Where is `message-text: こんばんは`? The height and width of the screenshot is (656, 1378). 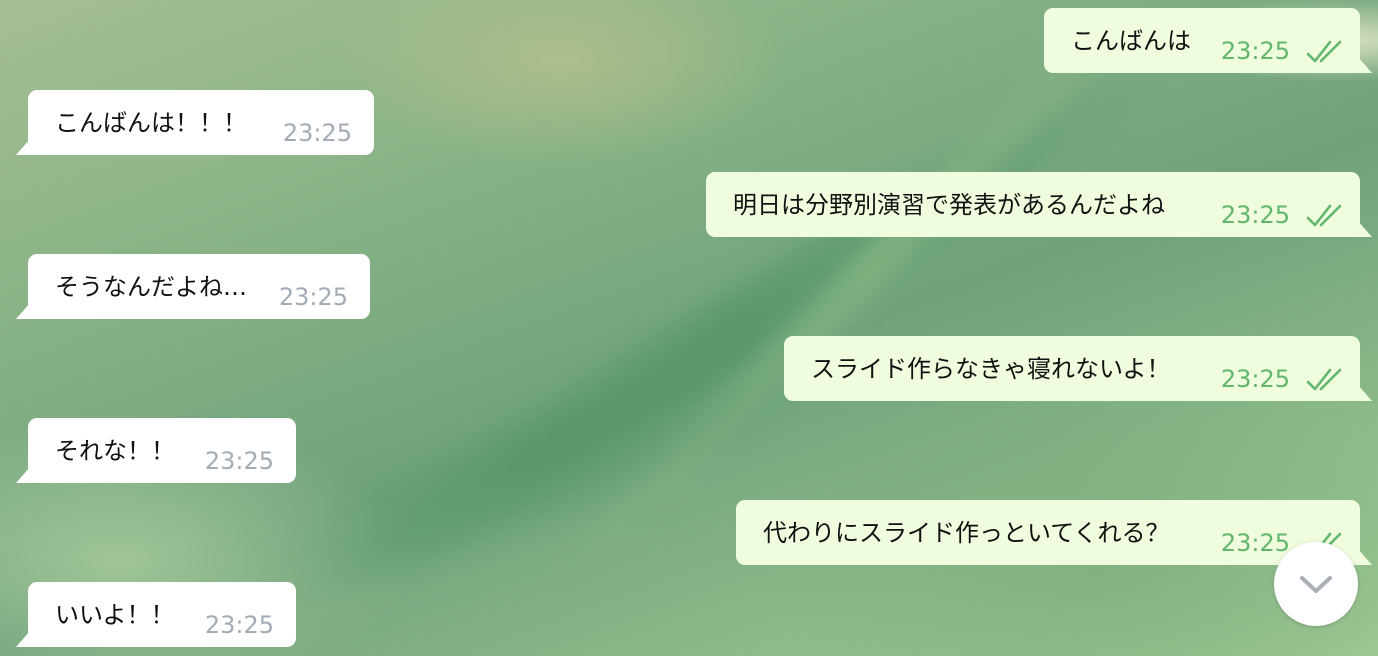 message-text: こんばんは is located at coordinates (1131, 41).